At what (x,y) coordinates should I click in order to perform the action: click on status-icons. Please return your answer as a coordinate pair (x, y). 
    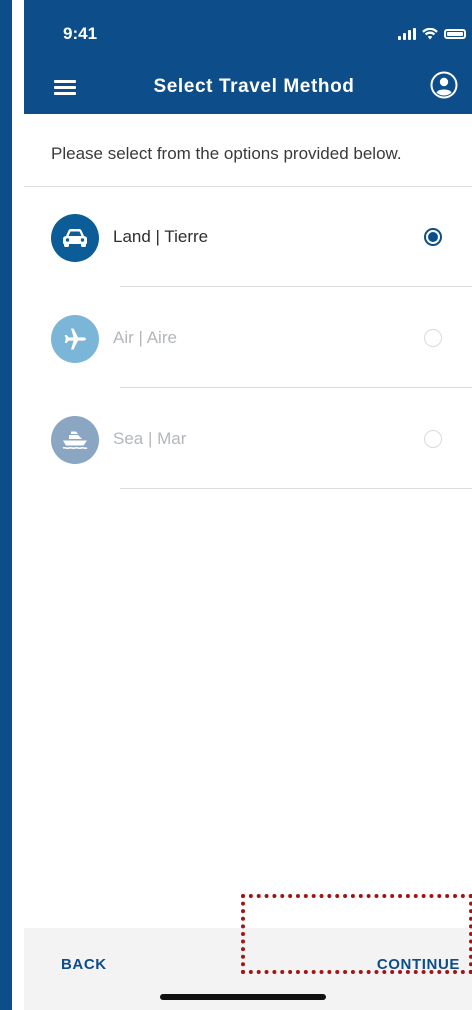
    Looking at the image, I should click on (432, 34).